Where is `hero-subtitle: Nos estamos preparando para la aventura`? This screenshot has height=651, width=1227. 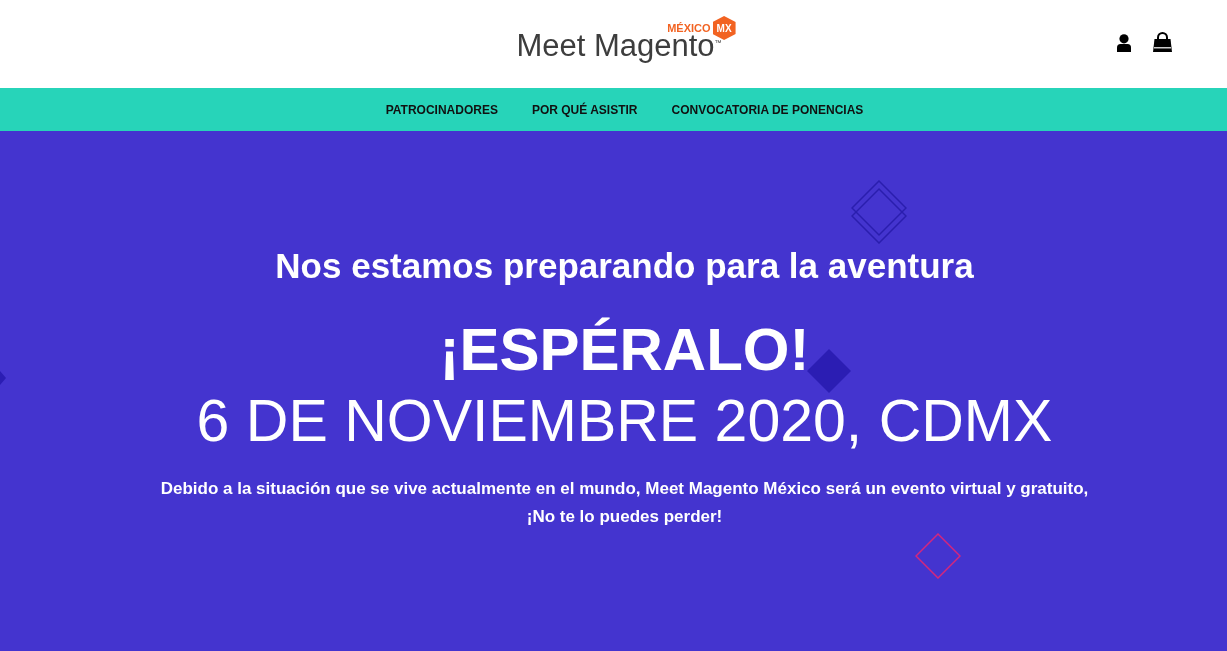
hero-subtitle: Nos estamos preparando para la aventura is located at coordinates (624, 266).